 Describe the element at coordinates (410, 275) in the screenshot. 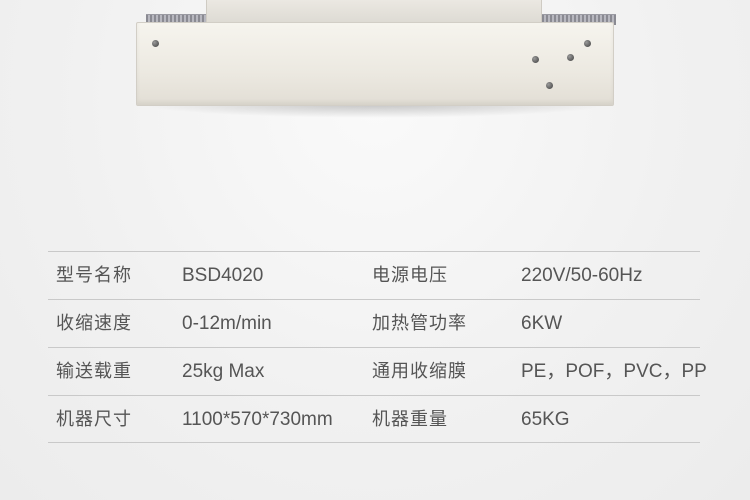

I see `spec-label: 电源电压` at that location.